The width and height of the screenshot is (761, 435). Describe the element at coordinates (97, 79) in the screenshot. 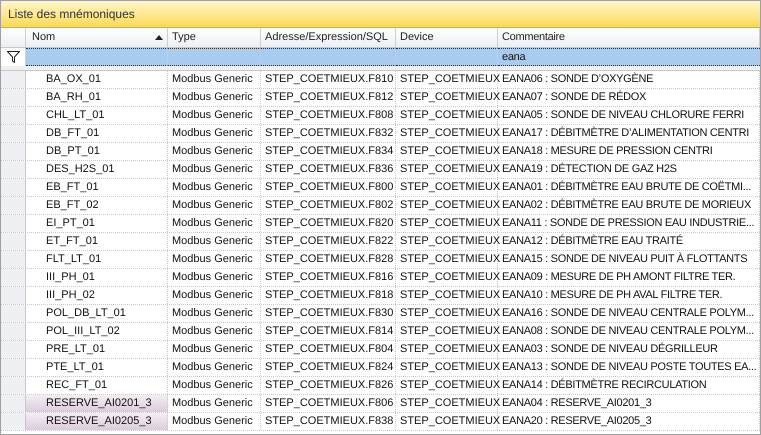

I see `table-cell: BA_OX_01` at that location.